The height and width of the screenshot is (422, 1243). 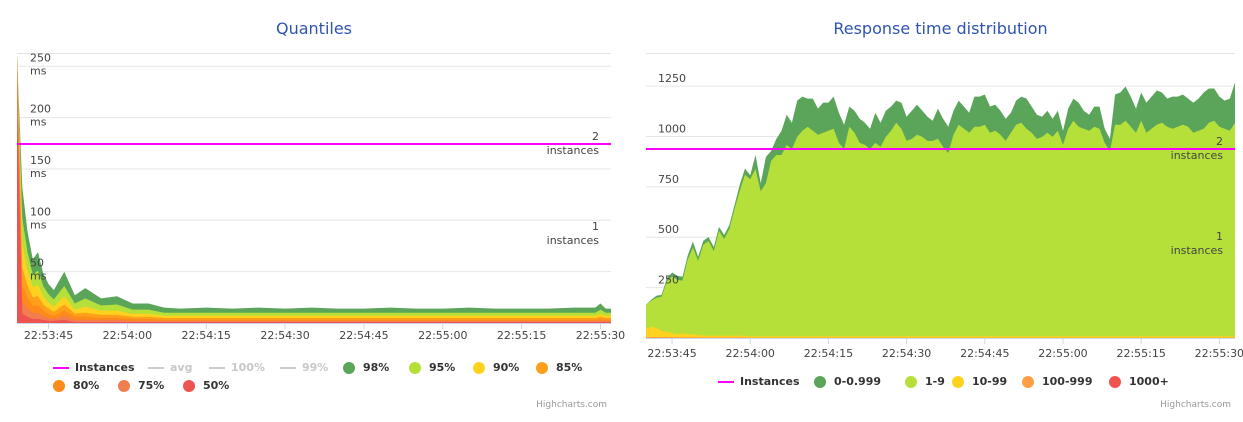 What do you see at coordinates (216, 385) in the screenshot?
I see `legend-label: 50%` at bounding box center [216, 385].